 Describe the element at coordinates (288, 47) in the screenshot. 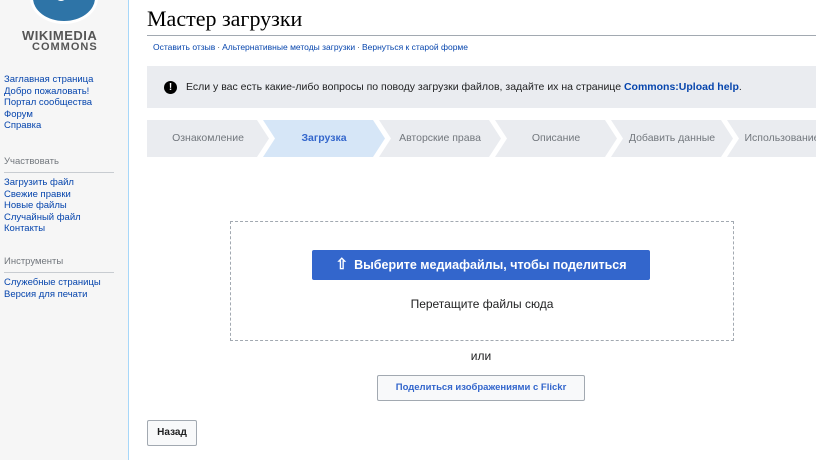

I see `alternative-upload-methods-link: Альтернативные методы загрузки` at that location.